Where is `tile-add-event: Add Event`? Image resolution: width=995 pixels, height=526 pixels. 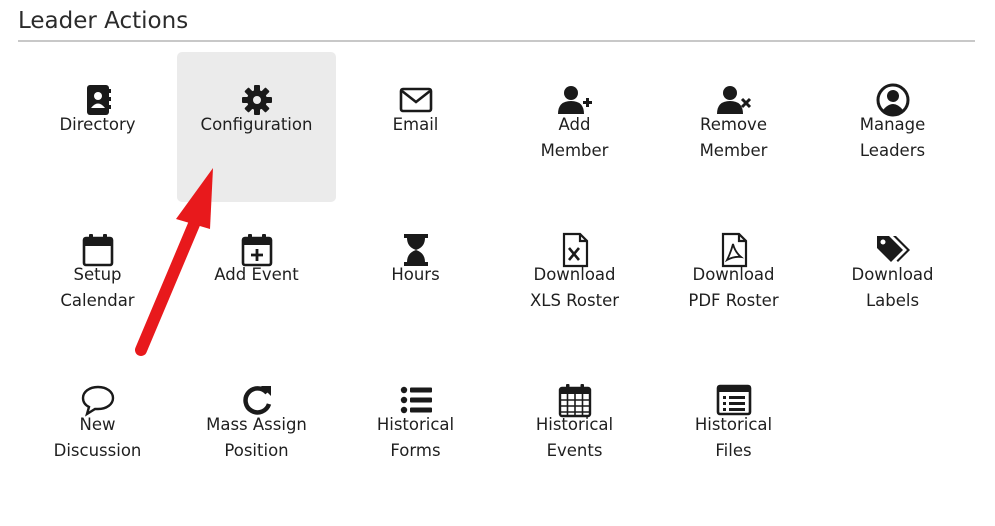 tile-add-event: Add Event is located at coordinates (256, 277).